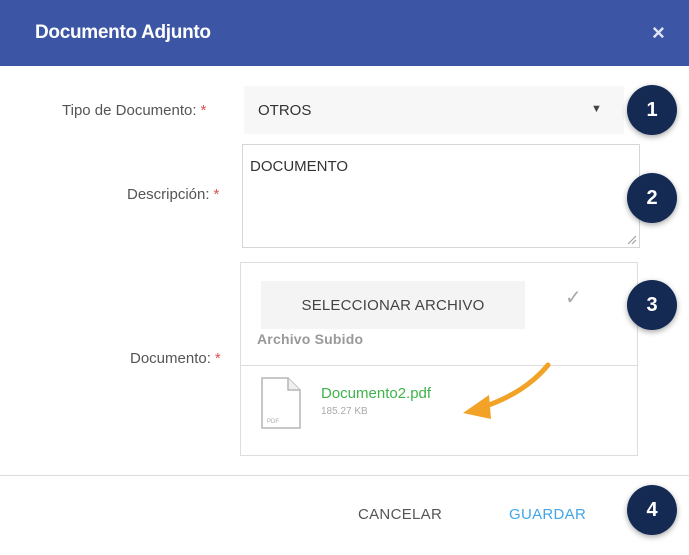  I want to click on descripcion-label: Descripción: *, so click(173, 194).